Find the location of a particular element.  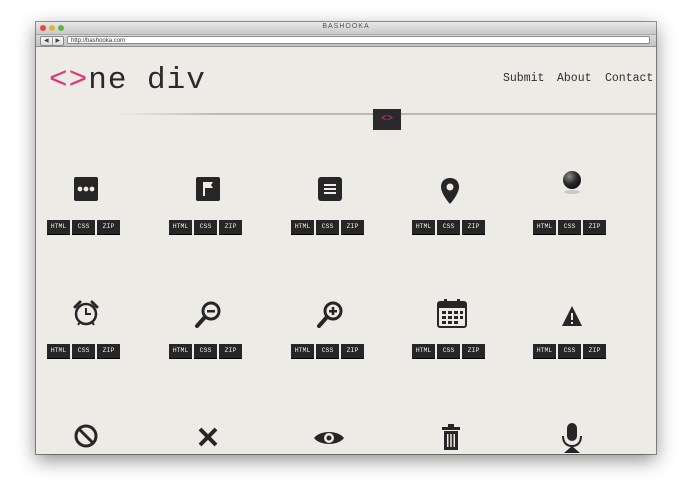

alarm-clock-icon is located at coordinates (86, 313).